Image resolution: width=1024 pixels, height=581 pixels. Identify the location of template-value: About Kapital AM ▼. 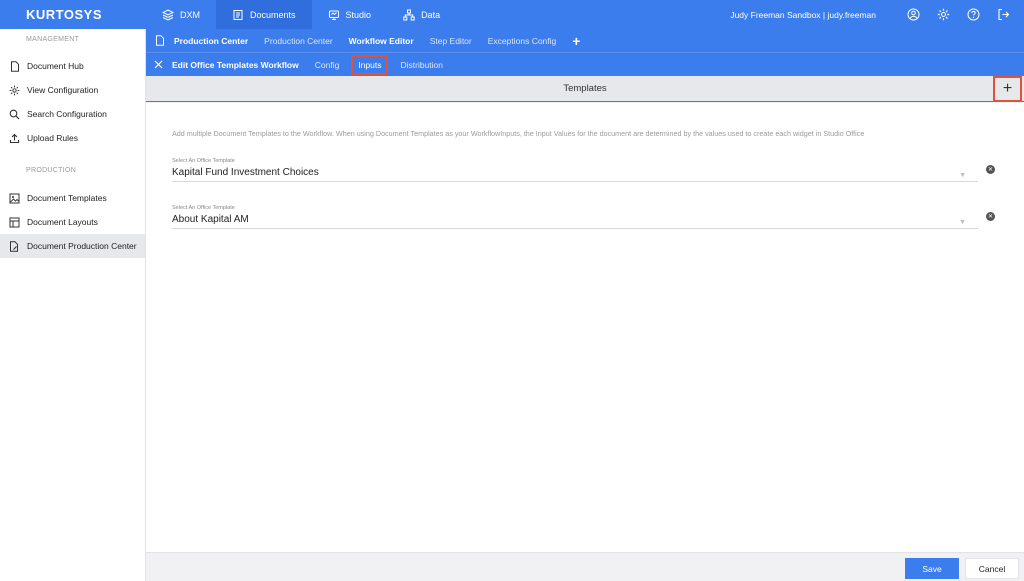
(575, 221).